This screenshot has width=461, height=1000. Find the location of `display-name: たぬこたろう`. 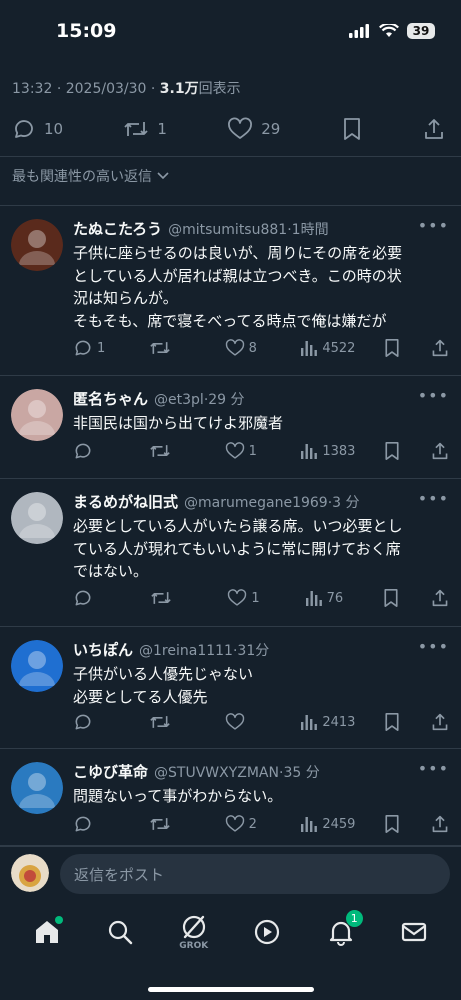

display-name: たぬこたろう is located at coordinates (117, 228).